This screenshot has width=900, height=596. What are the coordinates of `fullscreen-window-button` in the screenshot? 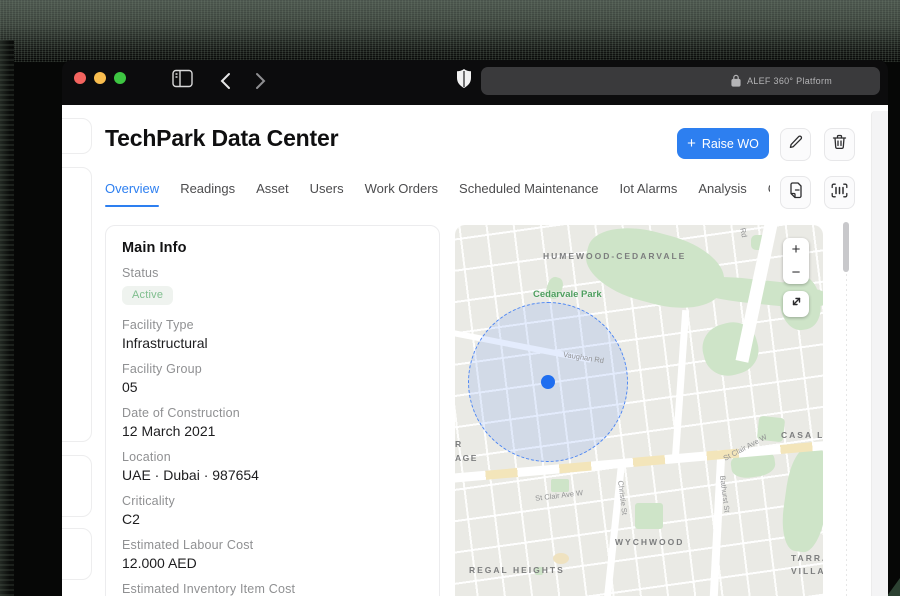 It's located at (120, 78).